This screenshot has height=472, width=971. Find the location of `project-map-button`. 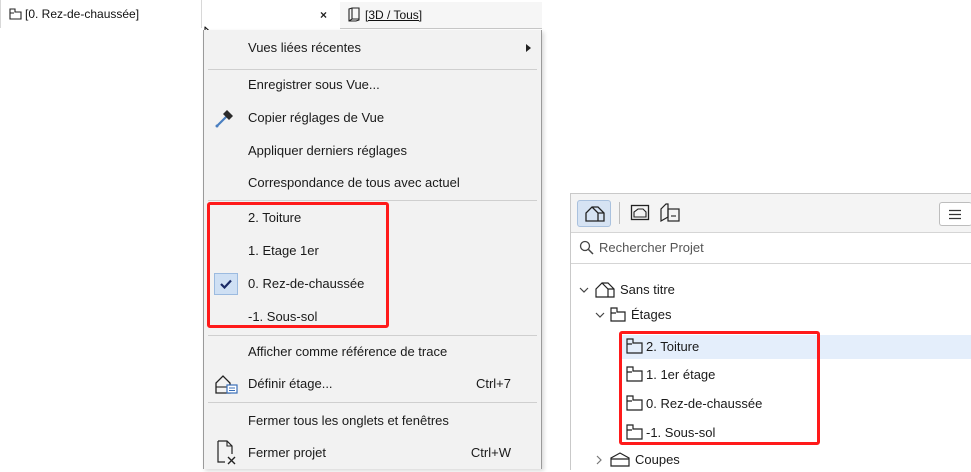

project-map-button is located at coordinates (594, 213).